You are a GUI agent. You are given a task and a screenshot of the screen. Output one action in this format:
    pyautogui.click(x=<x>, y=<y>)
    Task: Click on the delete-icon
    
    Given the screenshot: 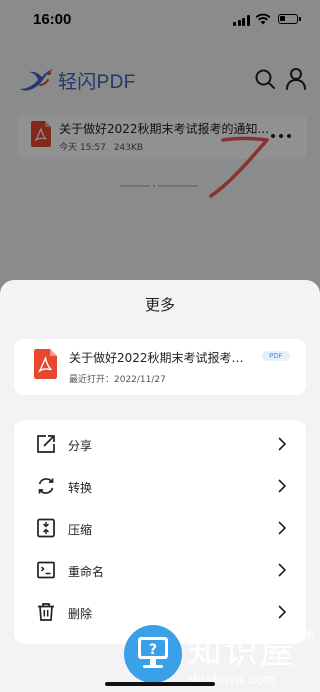 What is the action you would take?
    pyautogui.click(x=46, y=612)
    